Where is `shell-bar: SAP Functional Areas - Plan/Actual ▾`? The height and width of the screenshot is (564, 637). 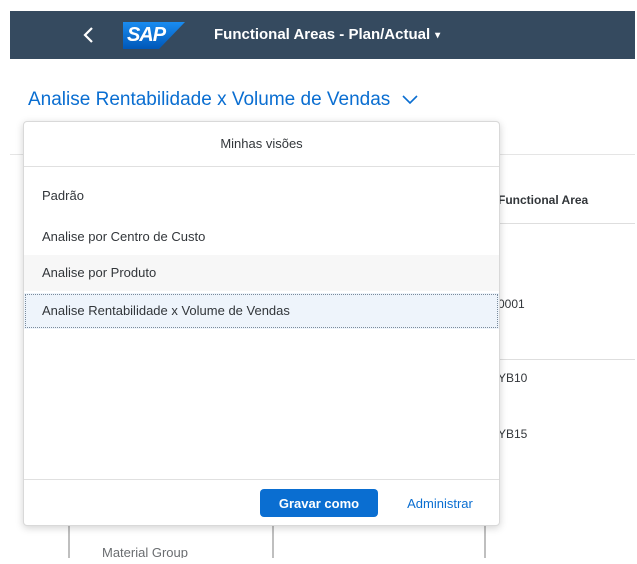 shell-bar: SAP Functional Areas - Plan/Actual ▾ is located at coordinates (322, 35).